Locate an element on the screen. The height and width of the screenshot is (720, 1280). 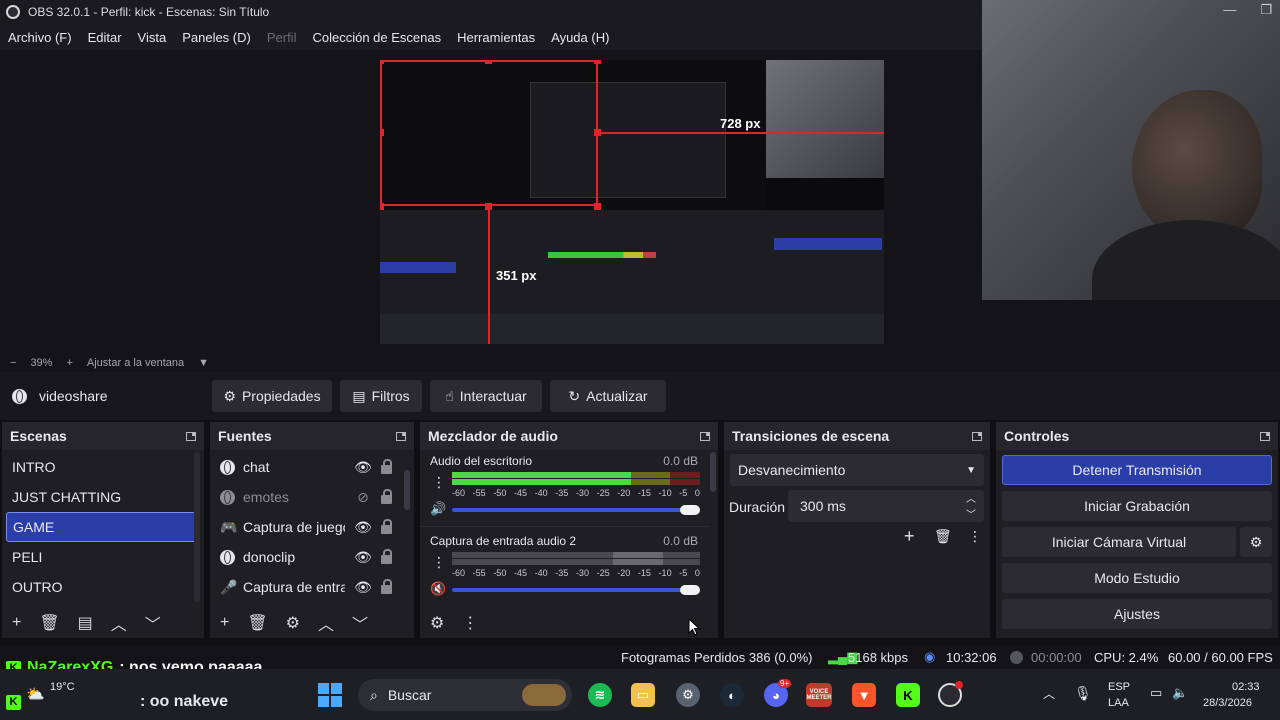
duration-input: 300 ms is located at coordinates (886, 506).